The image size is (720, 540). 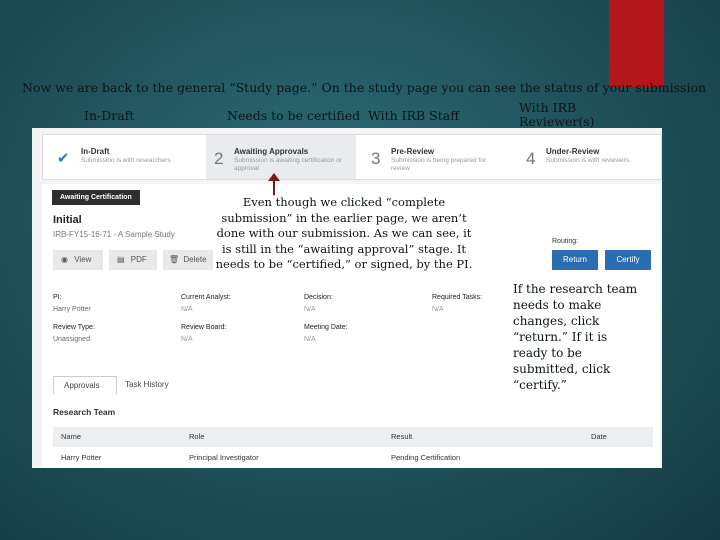 I want to click on table-header: Name Role Result Date, so click(x=353, y=437).